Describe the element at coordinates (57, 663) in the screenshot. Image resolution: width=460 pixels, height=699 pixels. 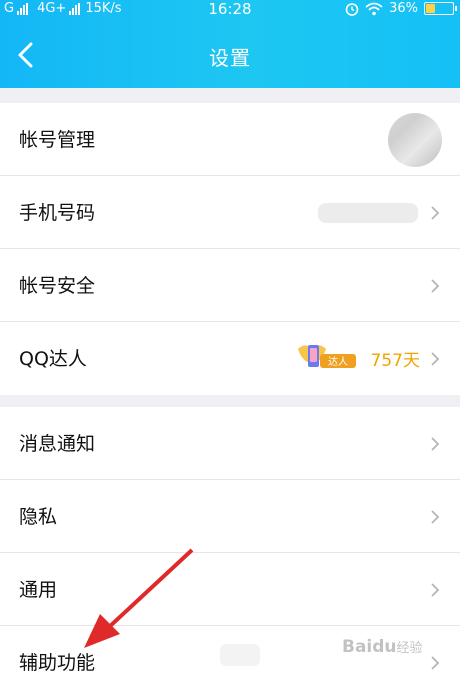
I see `row-label: 辅助功能` at that location.